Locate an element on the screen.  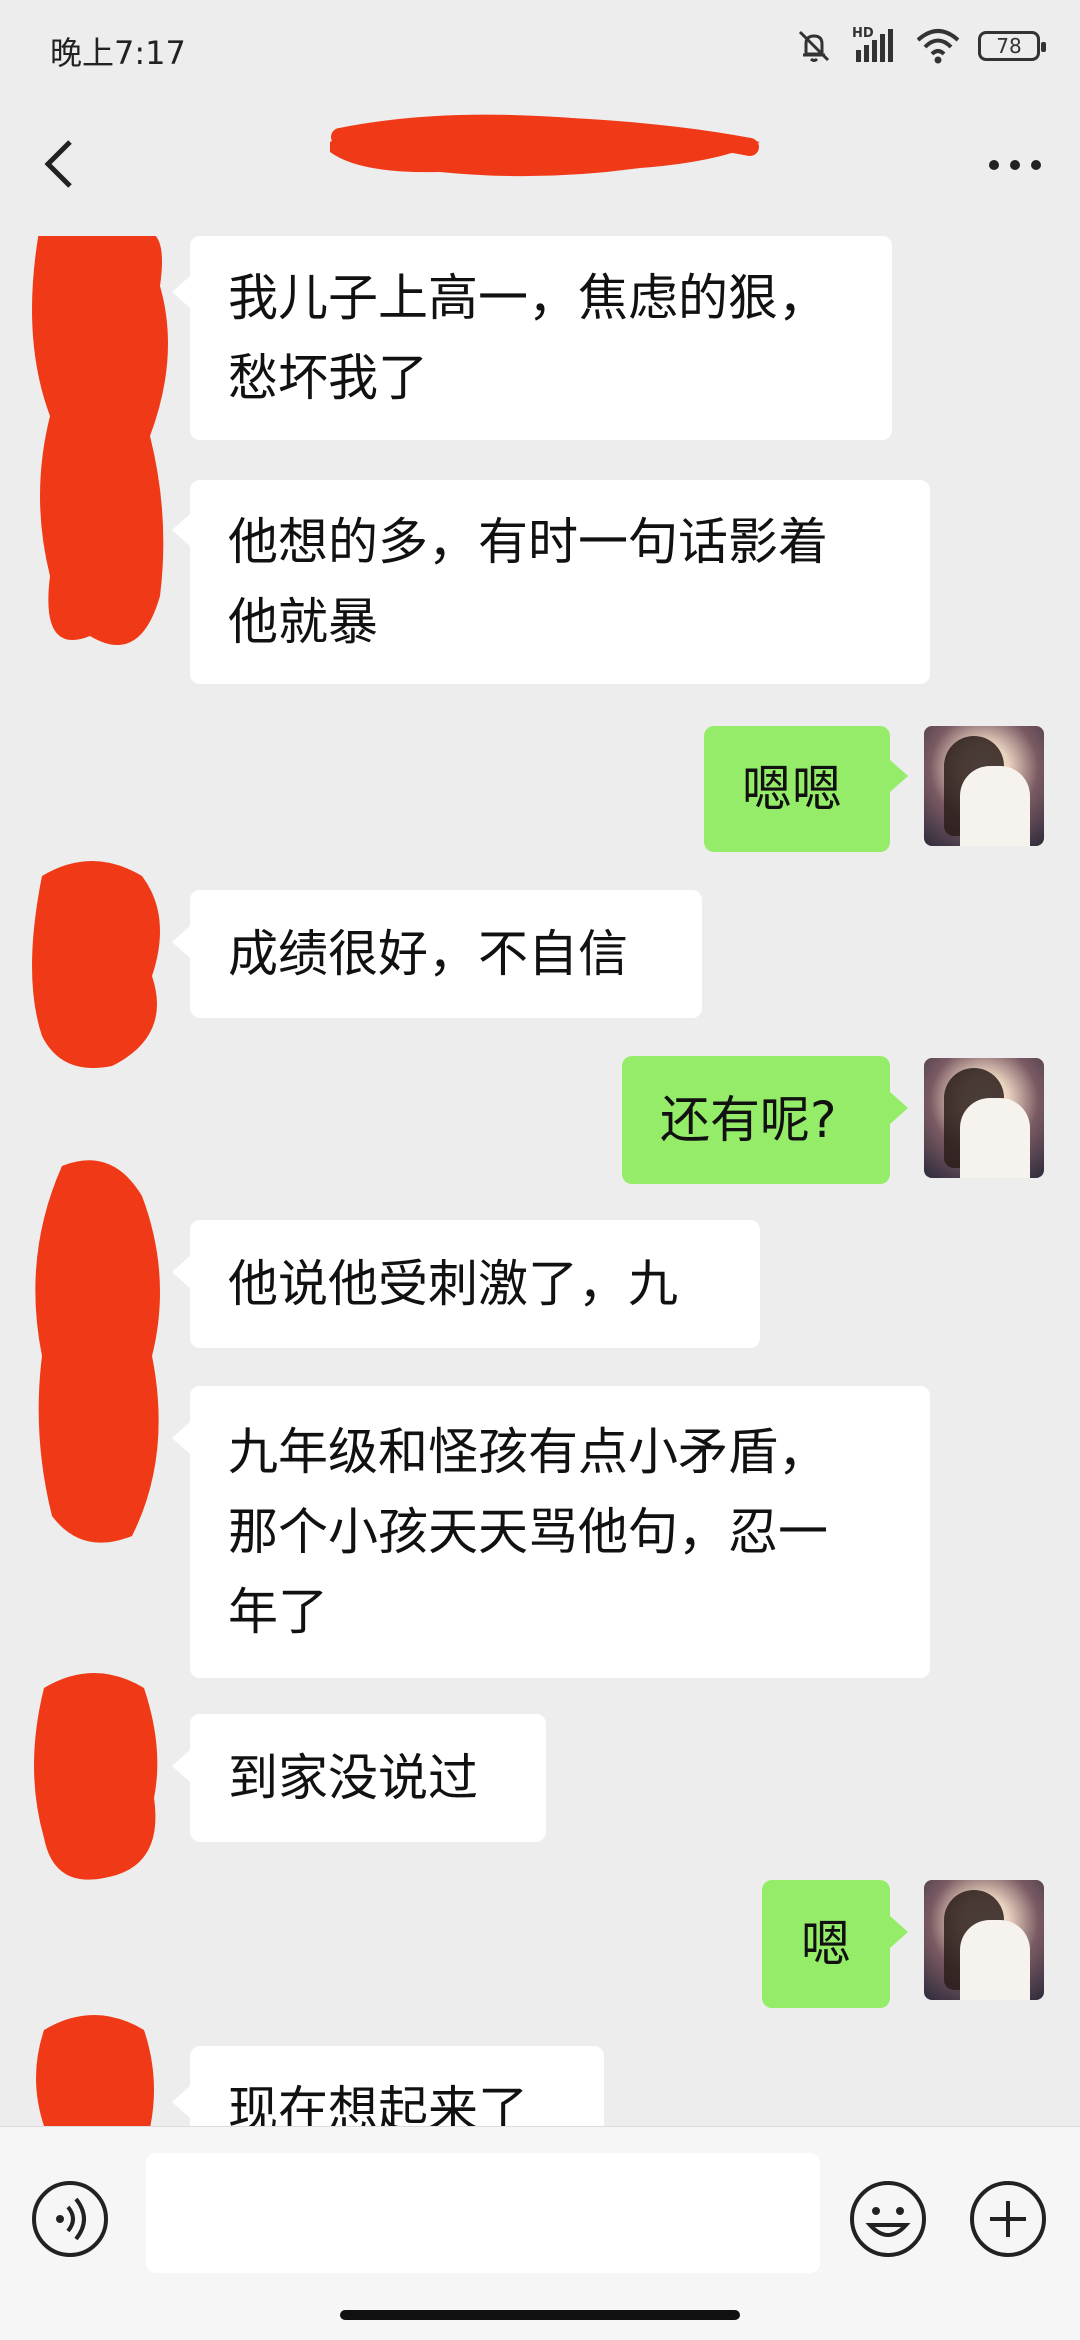
message-line: 他就暴 is located at coordinates (303, 622).